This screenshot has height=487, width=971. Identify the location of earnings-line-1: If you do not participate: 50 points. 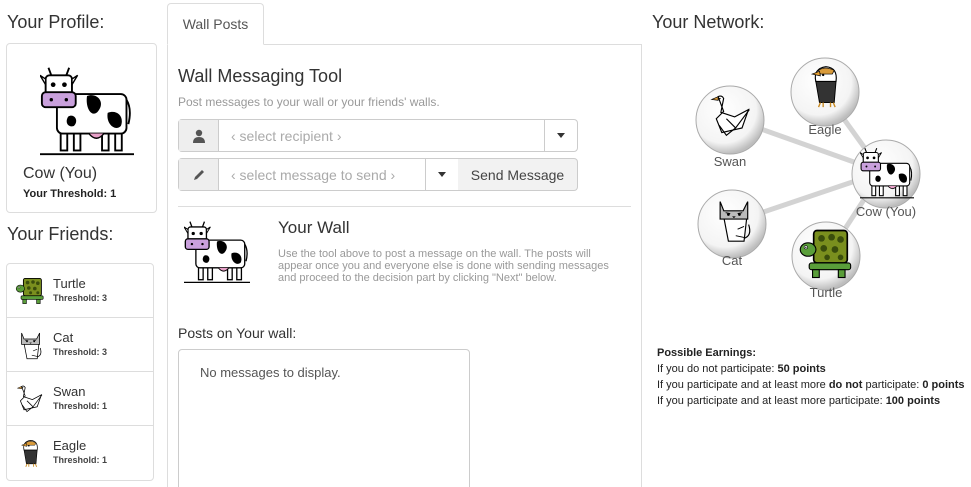
(741, 369).